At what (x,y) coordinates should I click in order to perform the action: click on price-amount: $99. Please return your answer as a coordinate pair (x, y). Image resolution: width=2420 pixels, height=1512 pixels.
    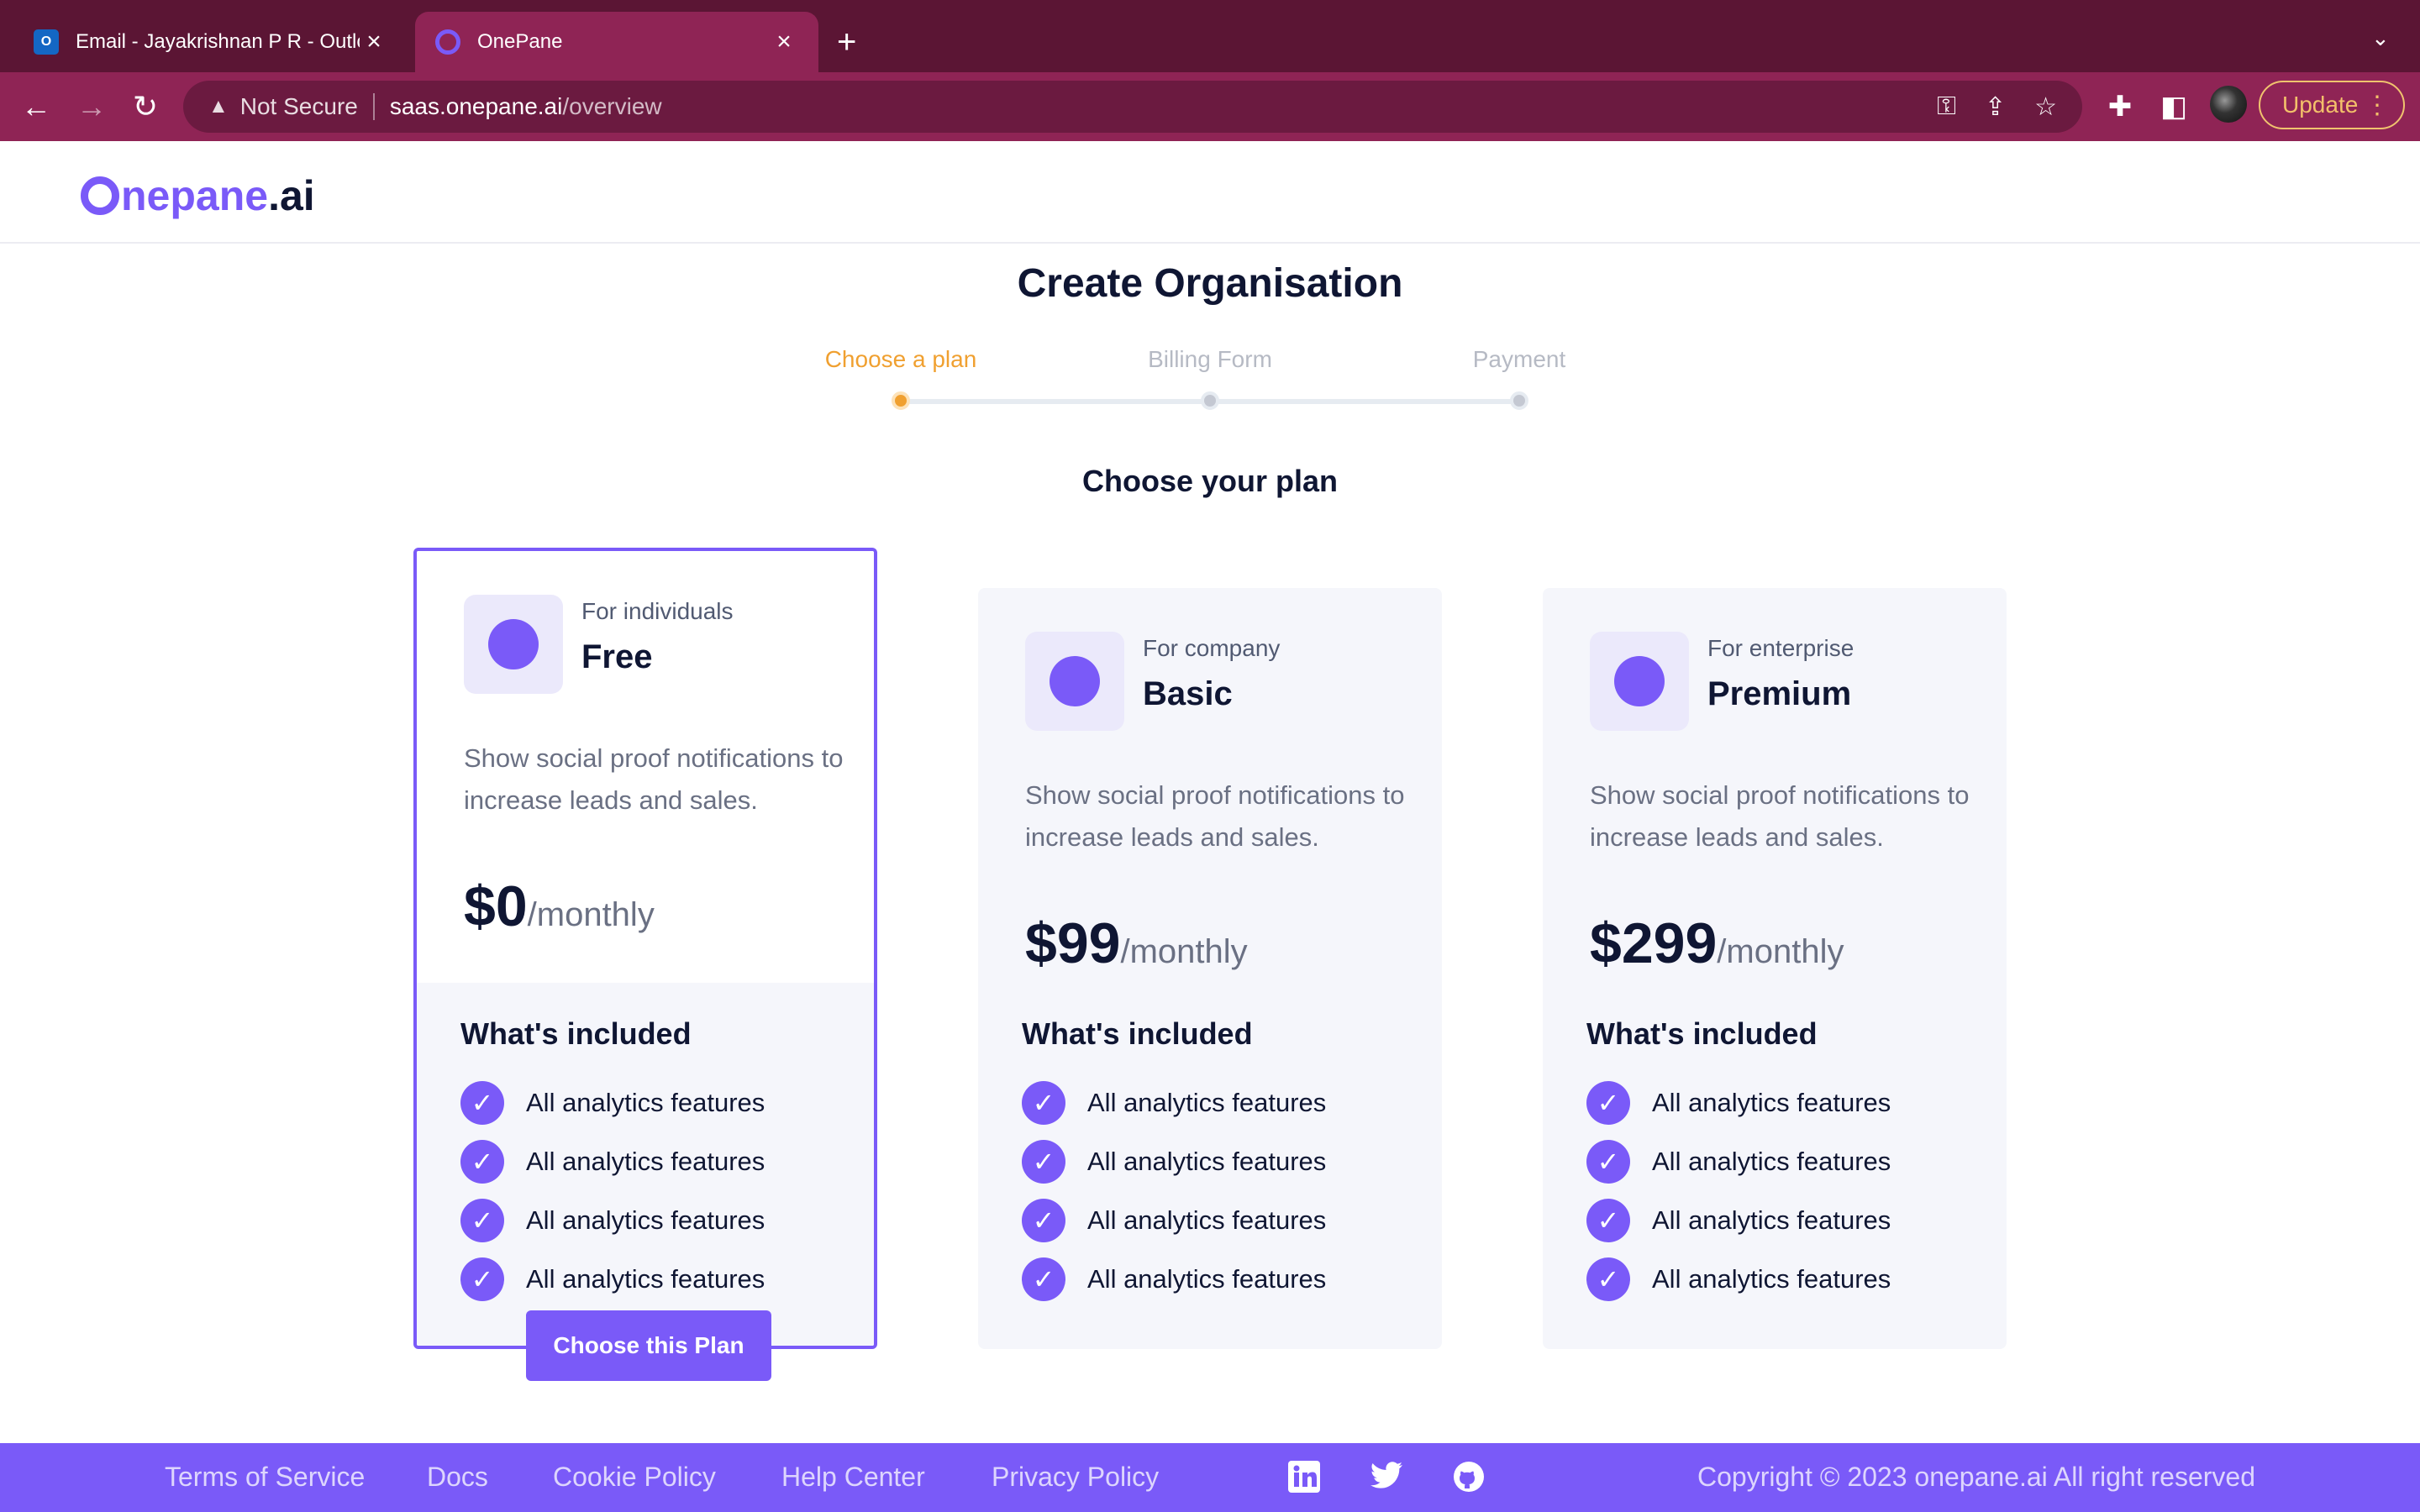
    Looking at the image, I should click on (1073, 943).